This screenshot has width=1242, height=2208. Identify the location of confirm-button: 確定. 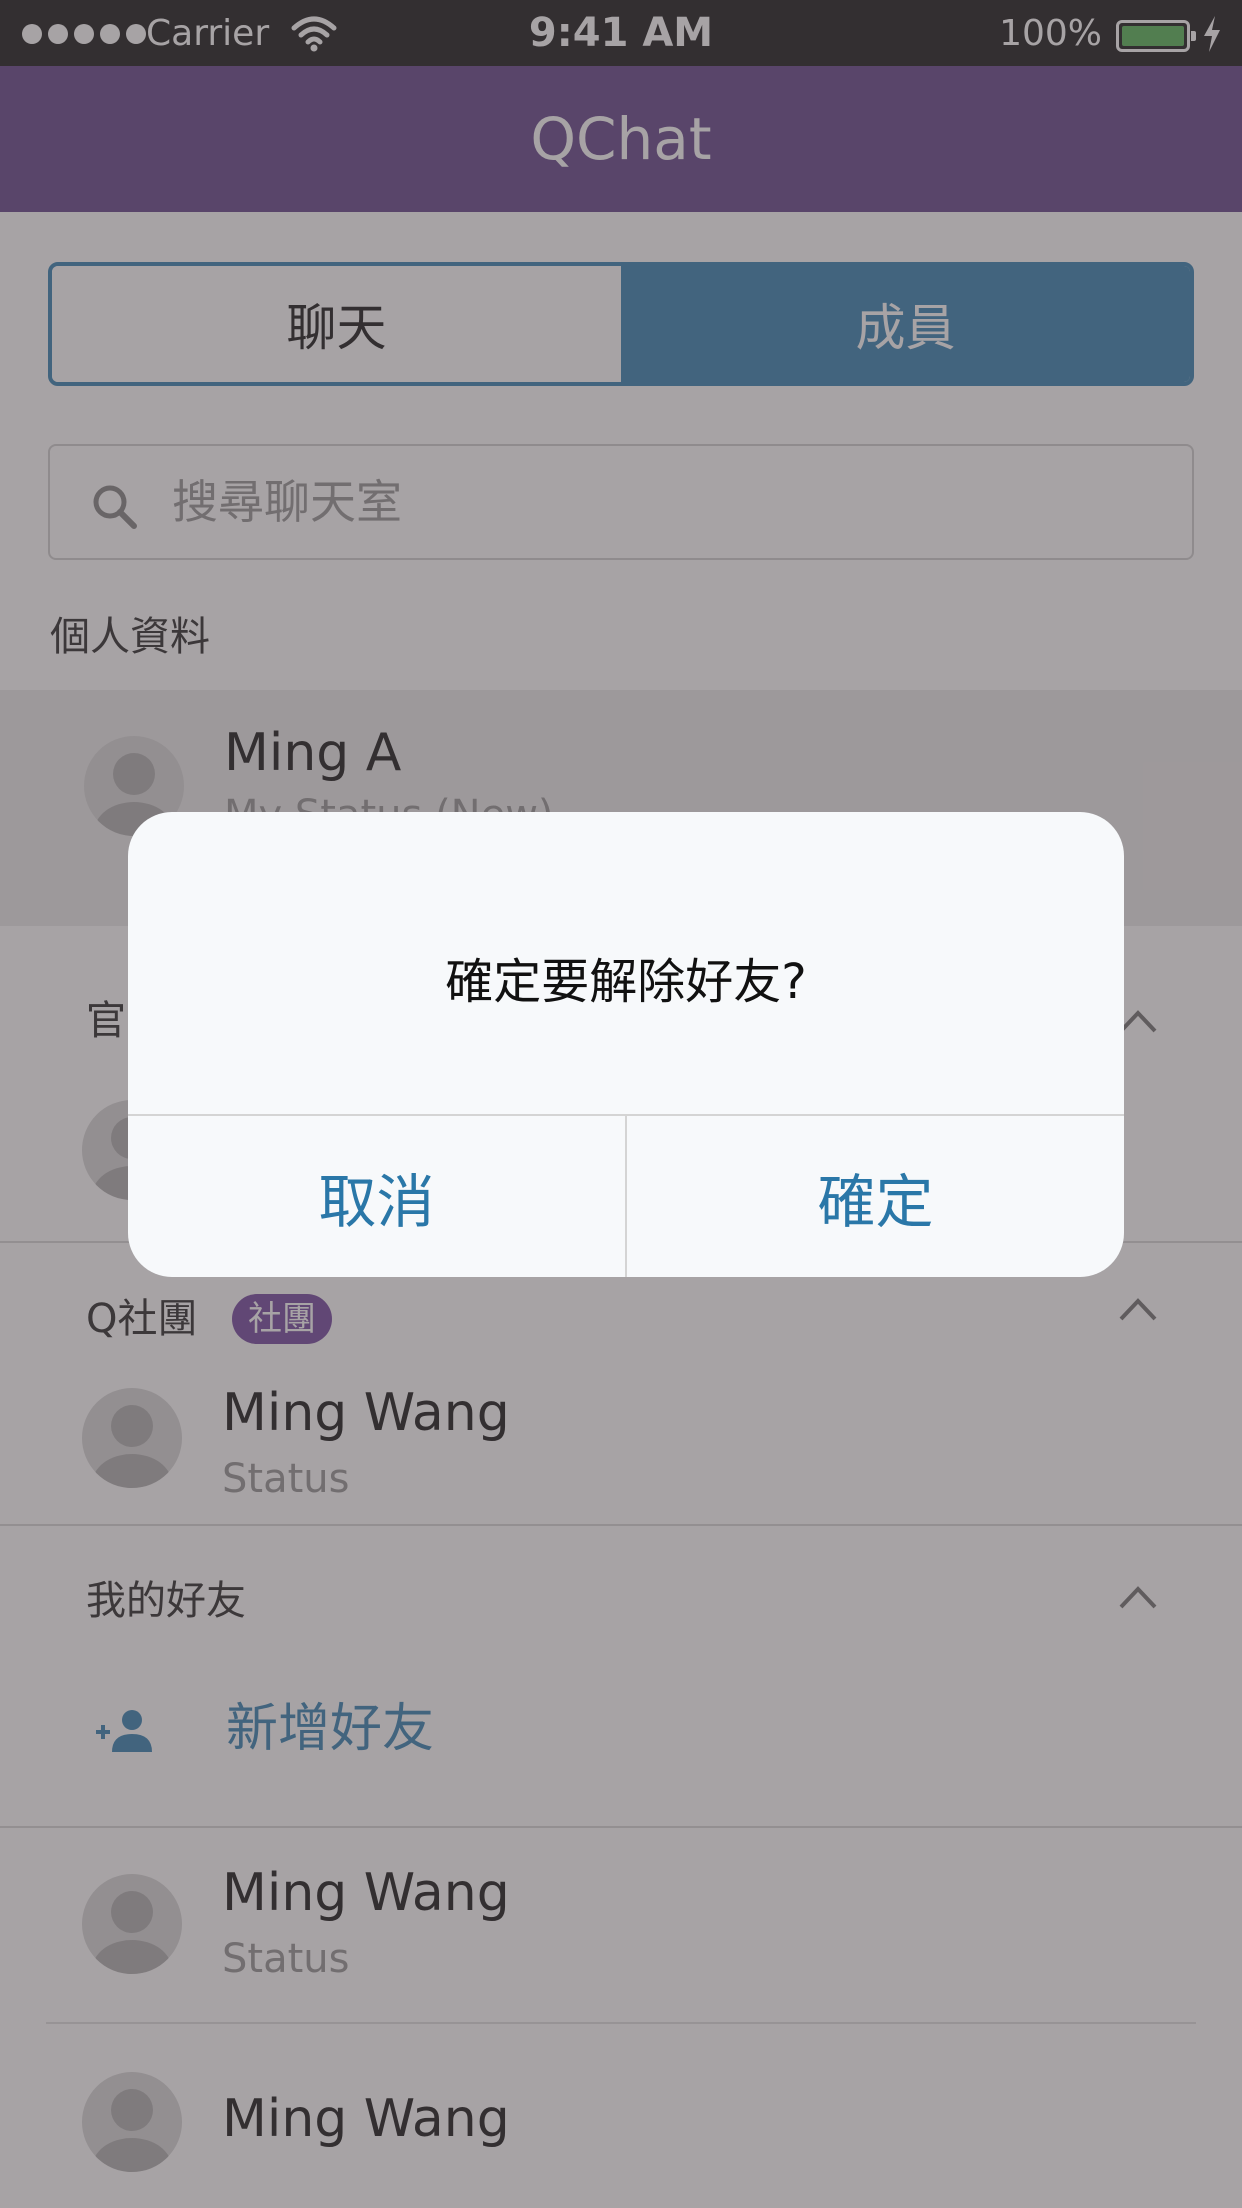
(875, 1196).